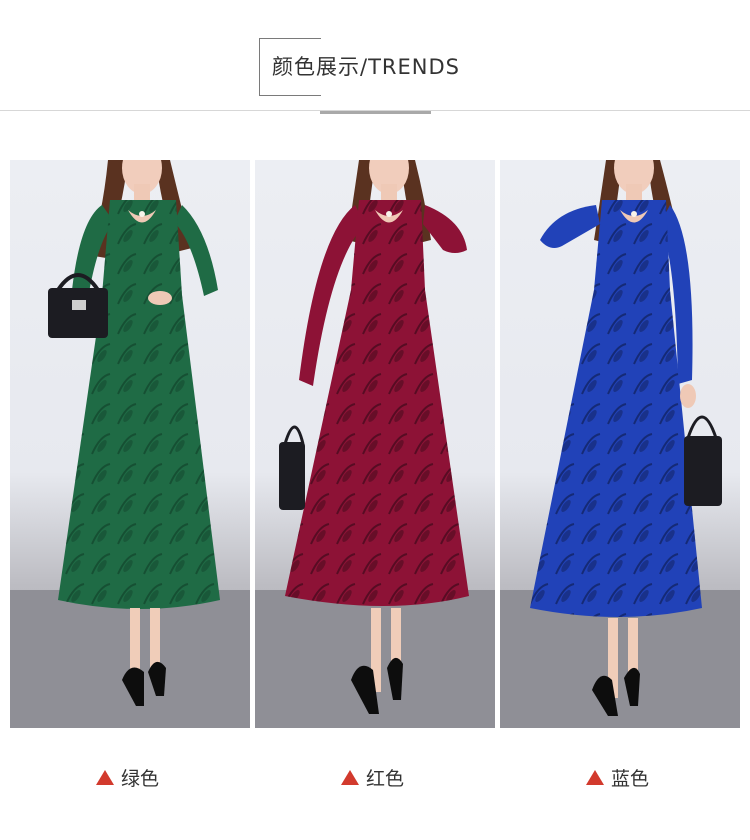  I want to click on color-label-blue: 蓝色, so click(617, 777).